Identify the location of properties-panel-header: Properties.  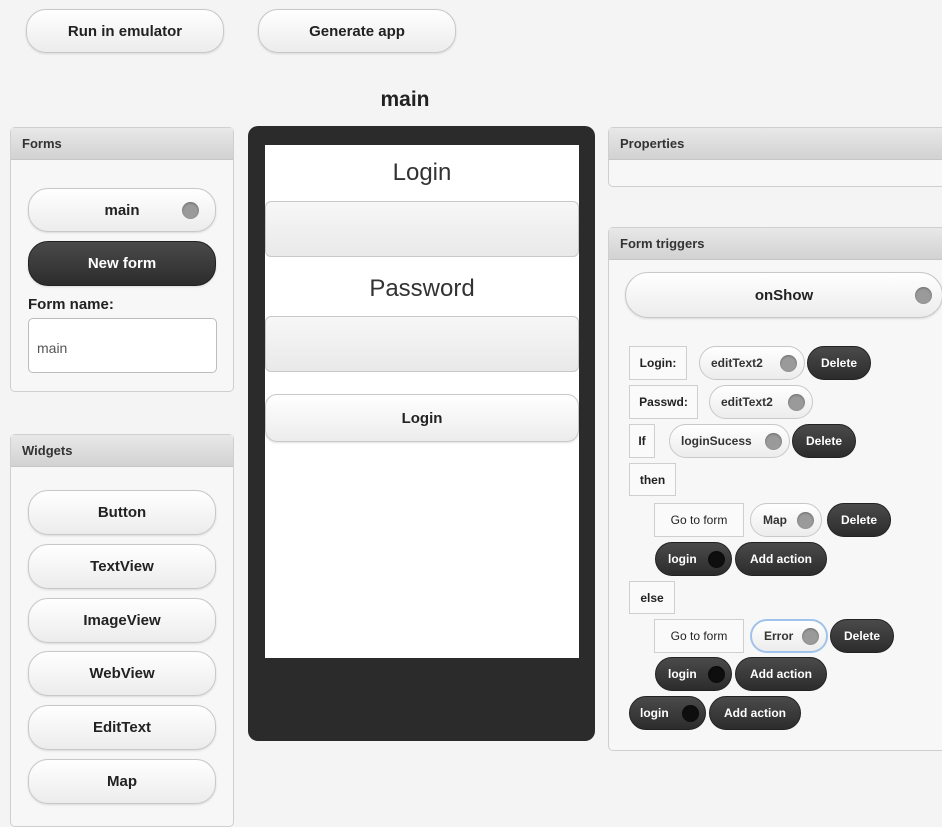
(775, 144).